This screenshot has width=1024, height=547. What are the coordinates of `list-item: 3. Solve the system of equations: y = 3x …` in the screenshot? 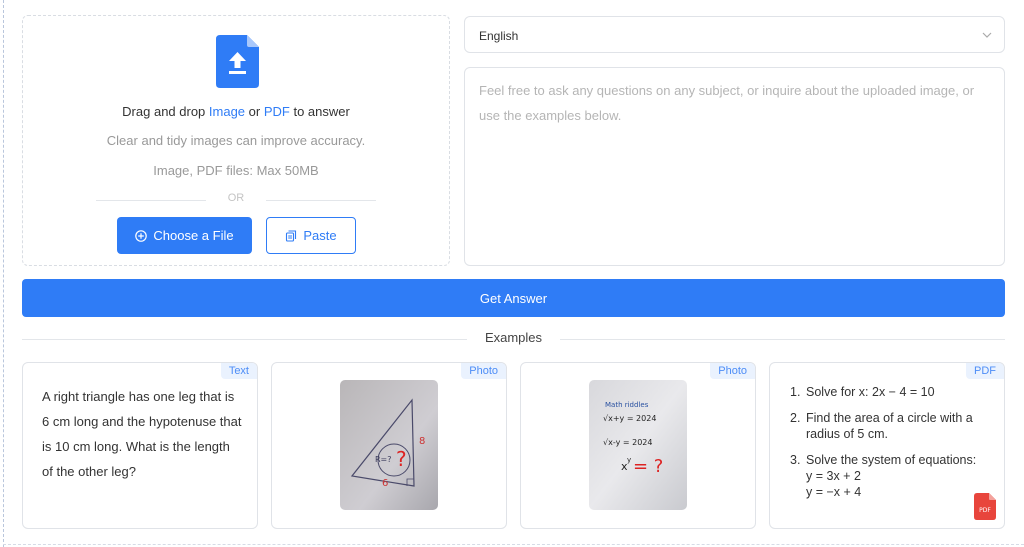 It's located at (895, 476).